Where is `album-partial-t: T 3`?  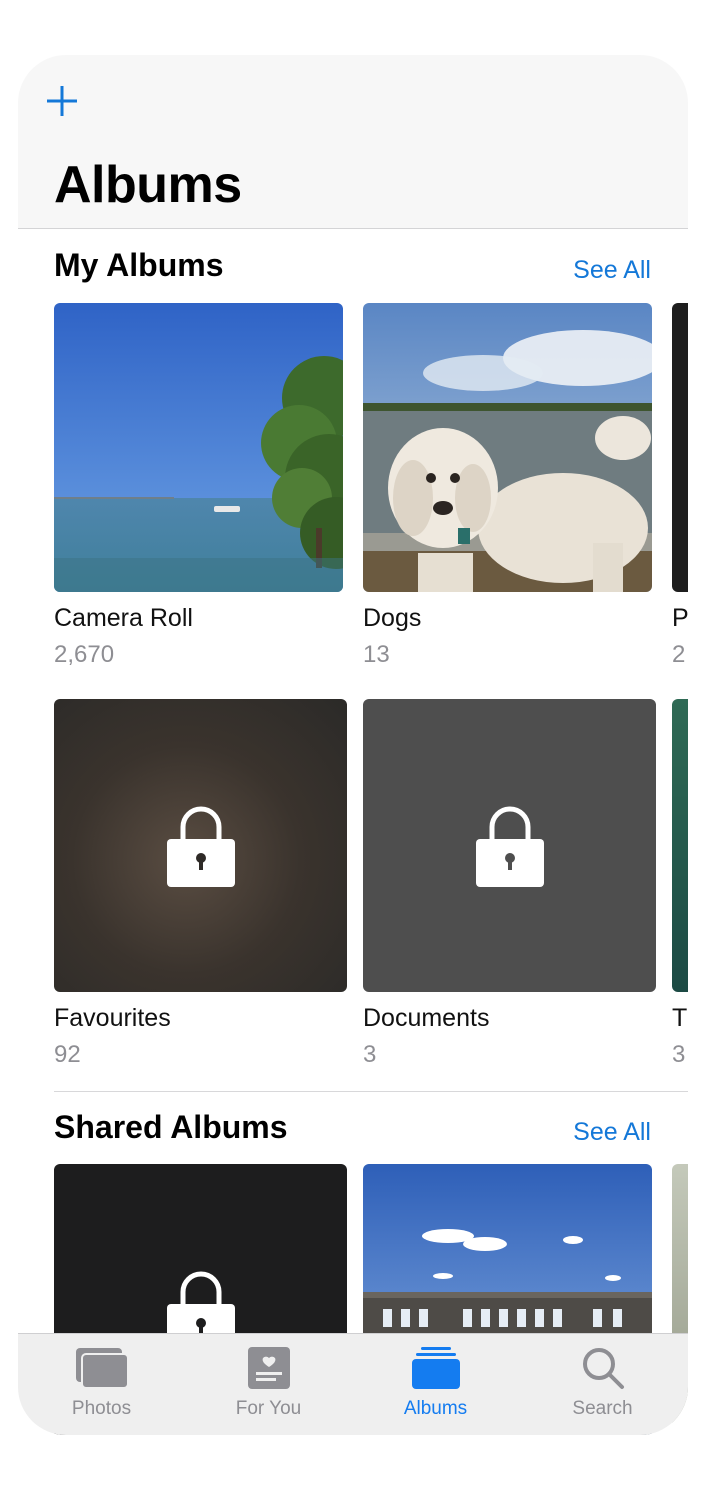 album-partial-t: T 3 is located at coordinates (680, 884).